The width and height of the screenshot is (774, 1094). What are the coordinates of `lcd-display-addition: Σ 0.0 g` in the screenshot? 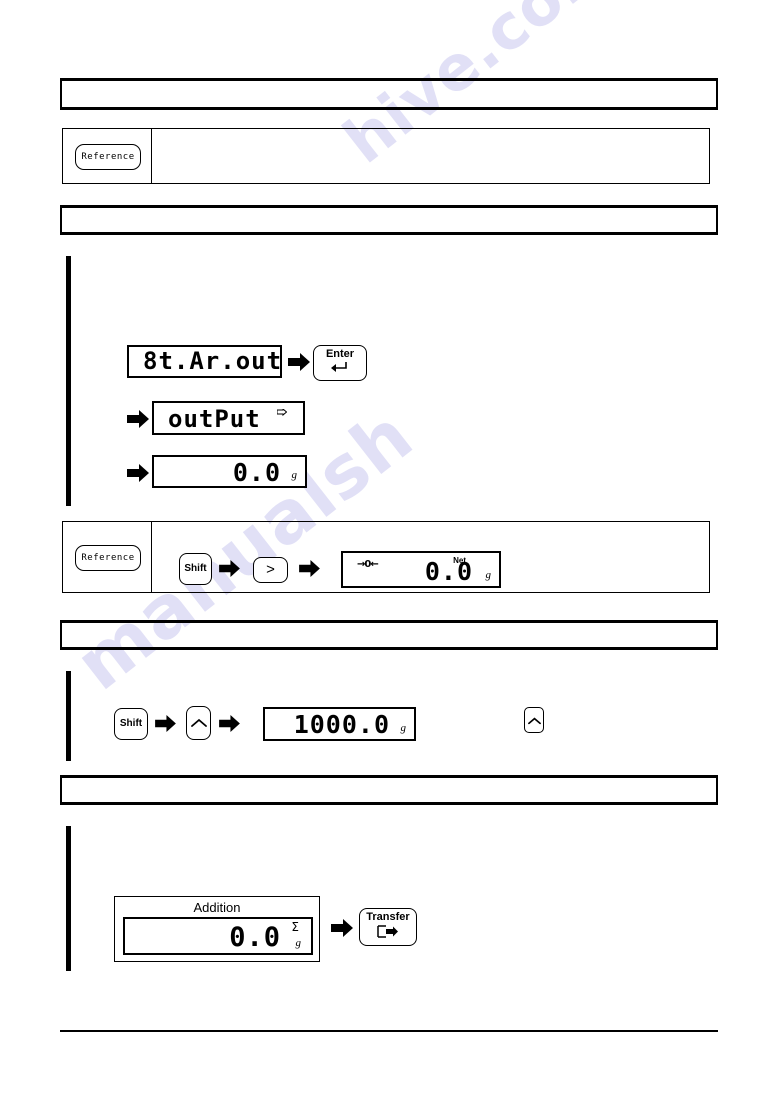 It's located at (218, 936).